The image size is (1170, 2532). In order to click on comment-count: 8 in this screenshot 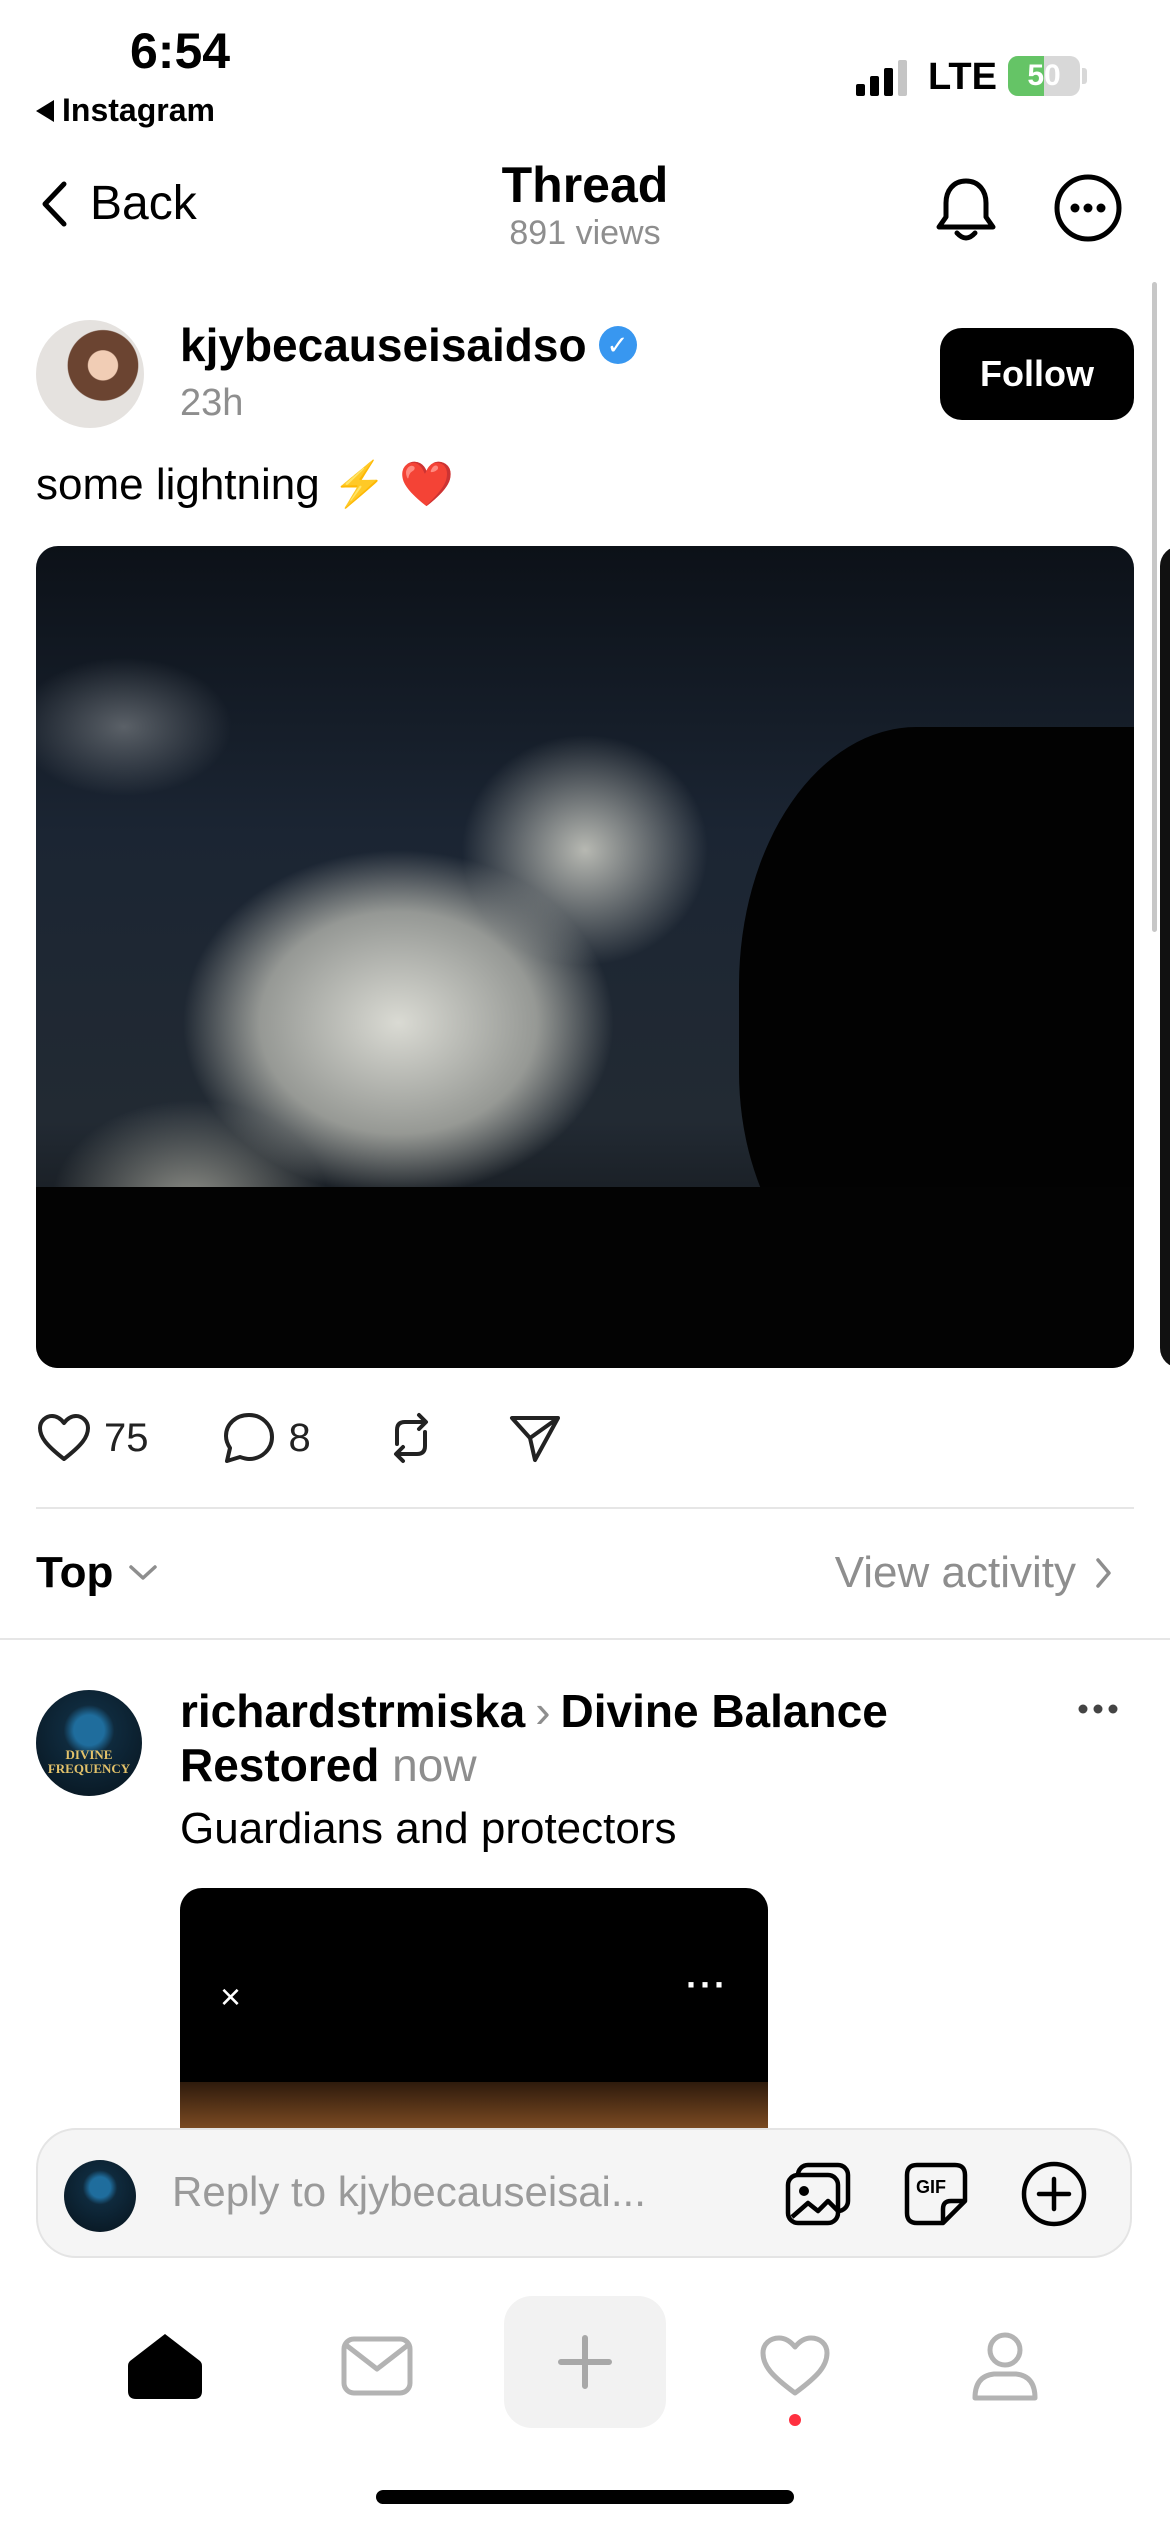, I will do `click(299, 1437)`.